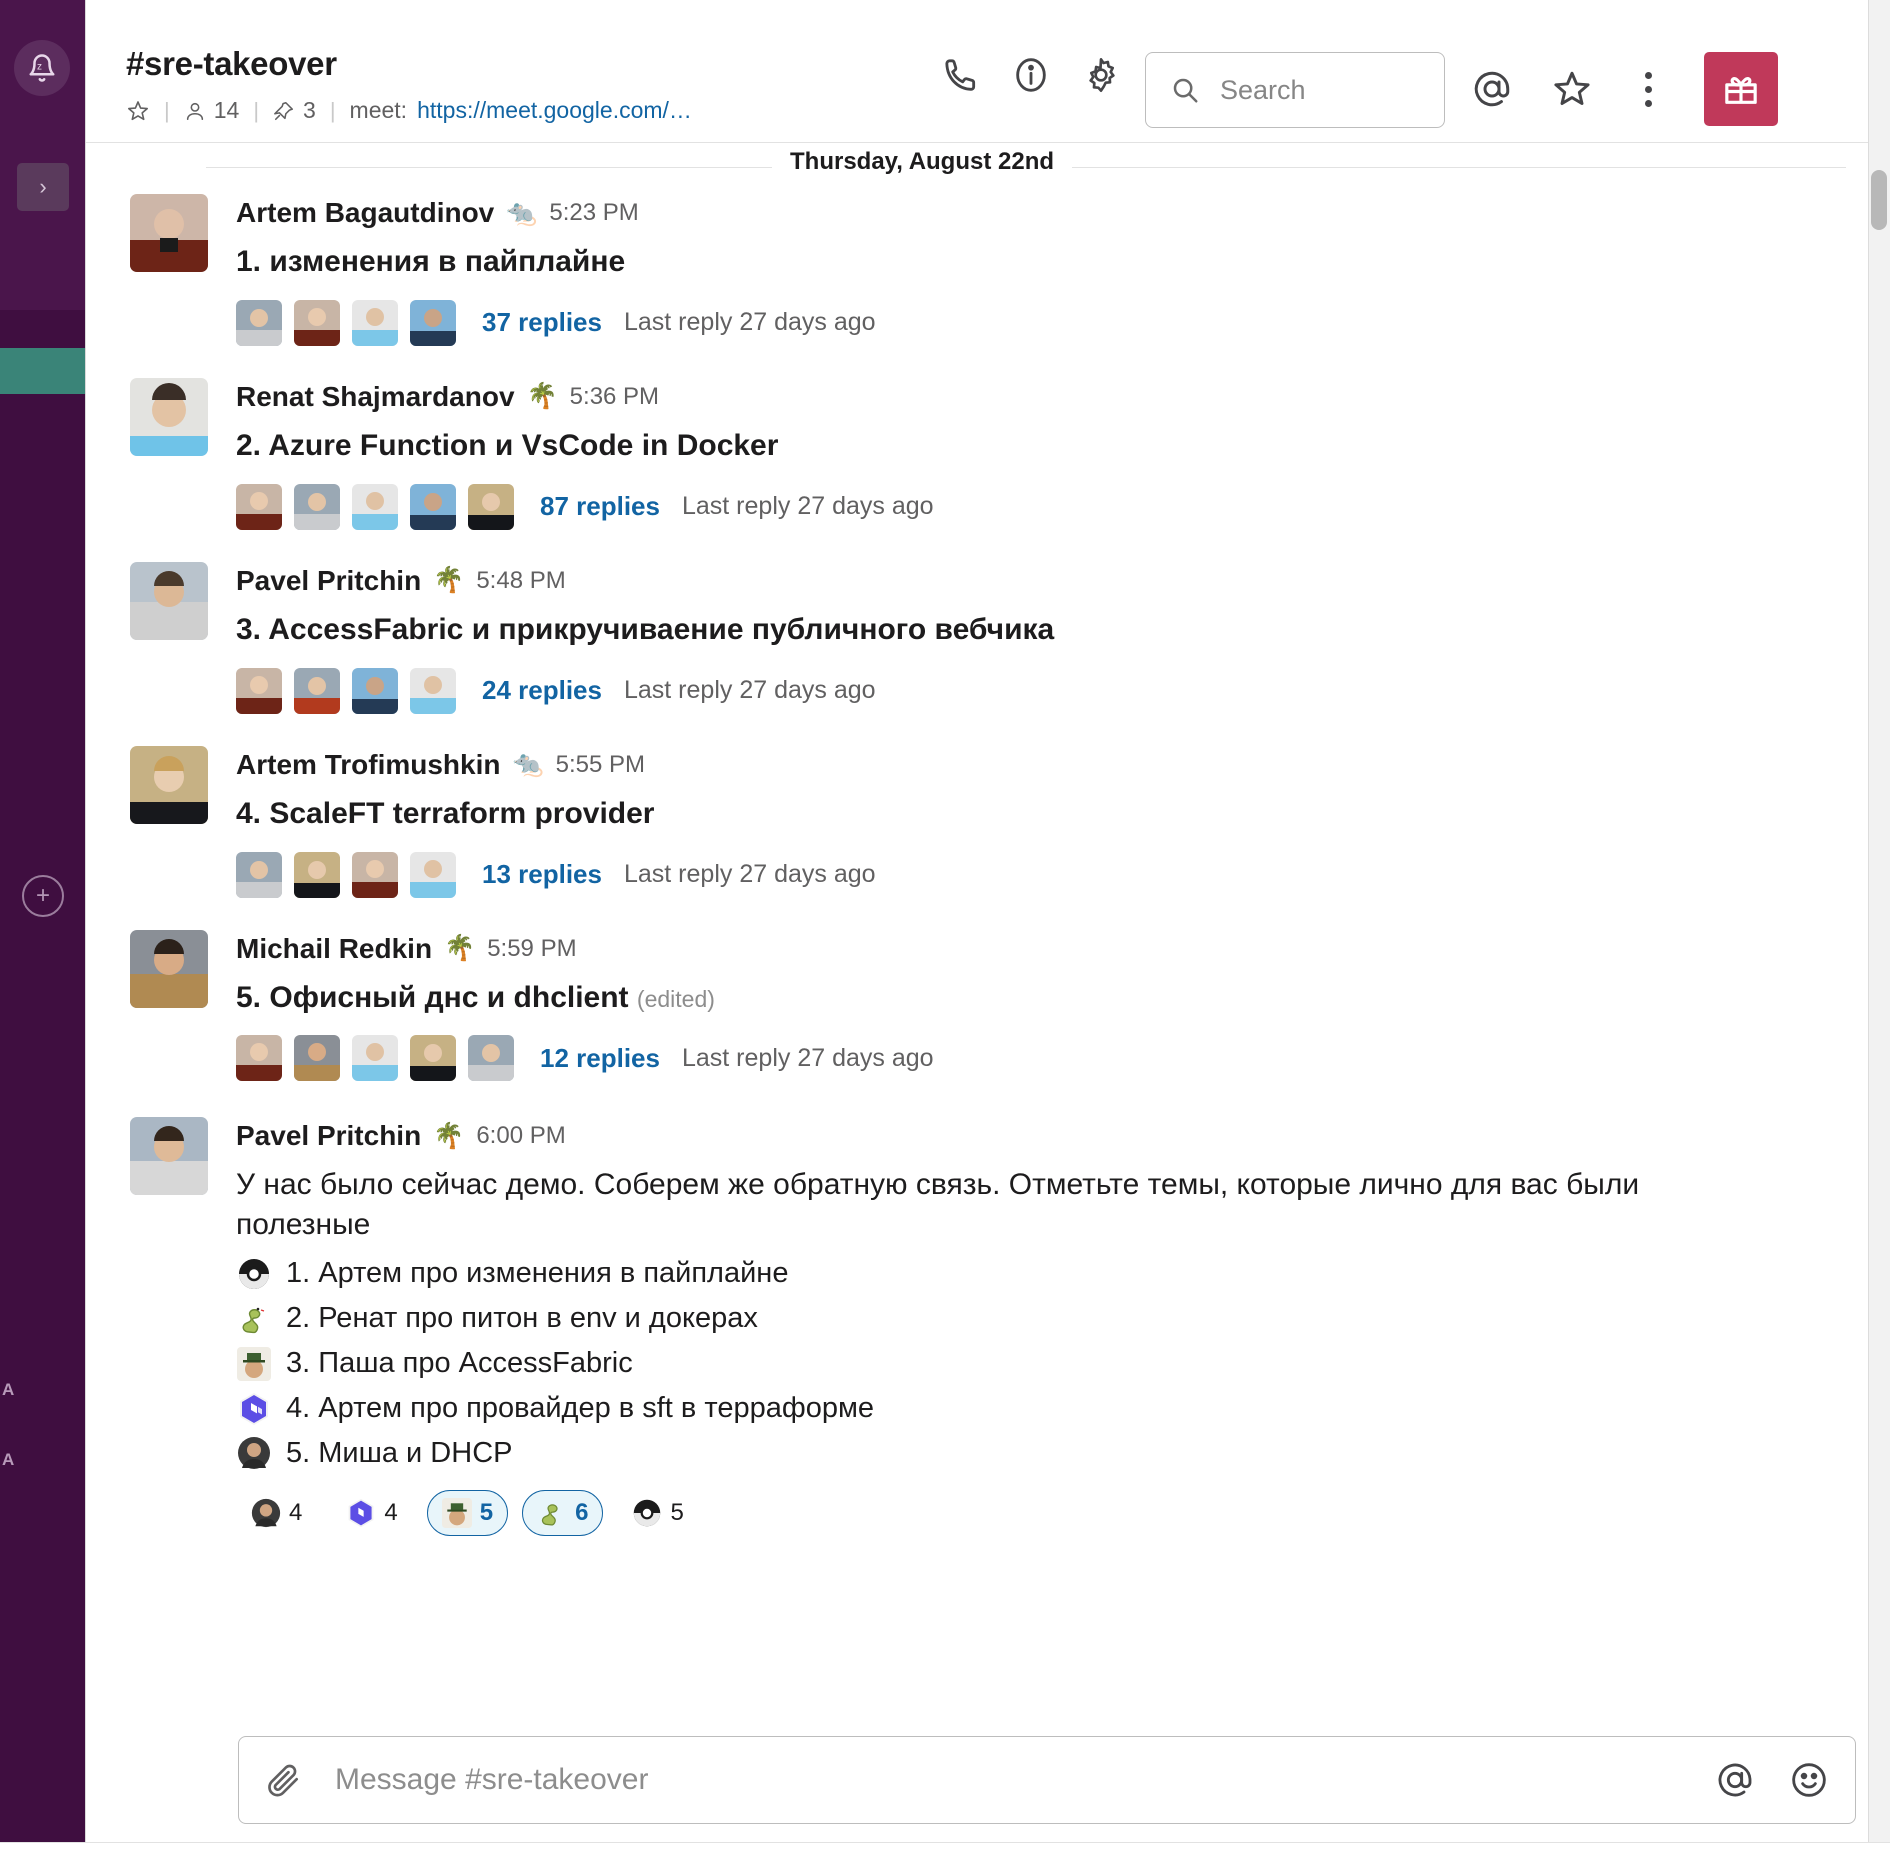 The width and height of the screenshot is (1890, 1864). I want to click on call-icon, so click(961, 75).